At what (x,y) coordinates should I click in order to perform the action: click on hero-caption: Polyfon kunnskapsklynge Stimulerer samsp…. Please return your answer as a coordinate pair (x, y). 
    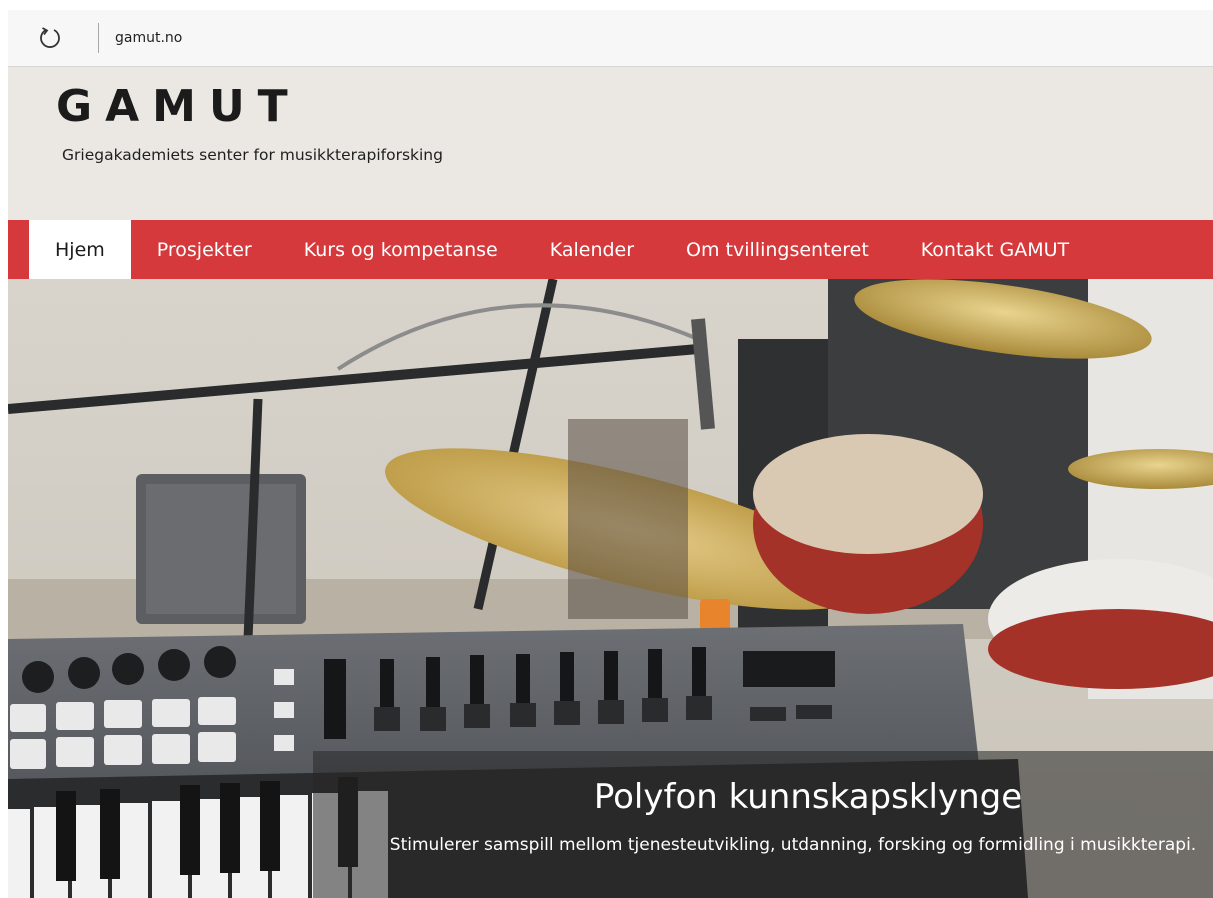
    Looking at the image, I should click on (763, 824).